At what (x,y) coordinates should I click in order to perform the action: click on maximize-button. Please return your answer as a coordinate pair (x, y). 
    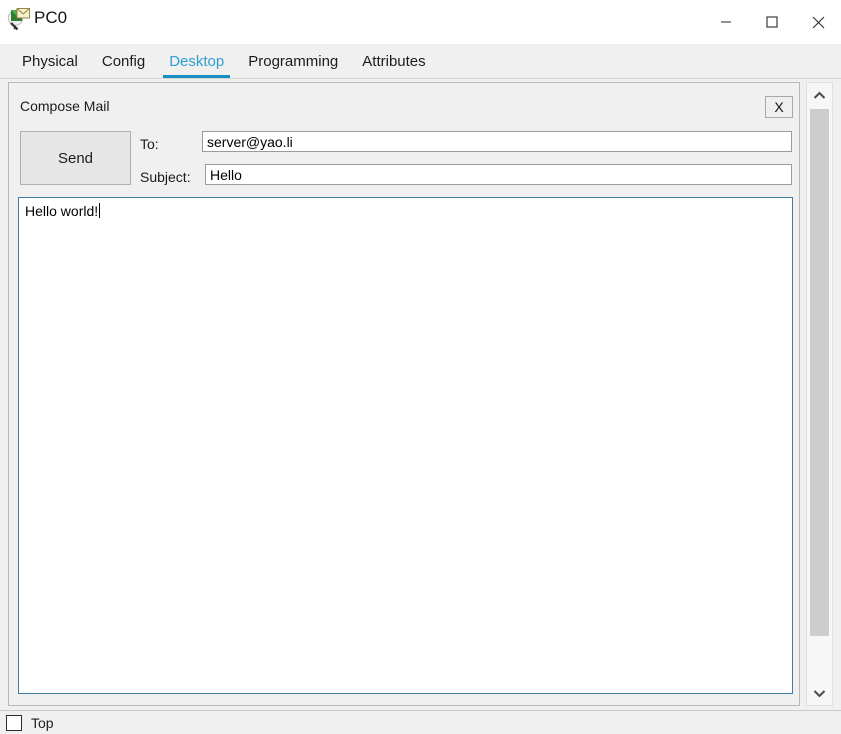
    Looking at the image, I should click on (772, 22).